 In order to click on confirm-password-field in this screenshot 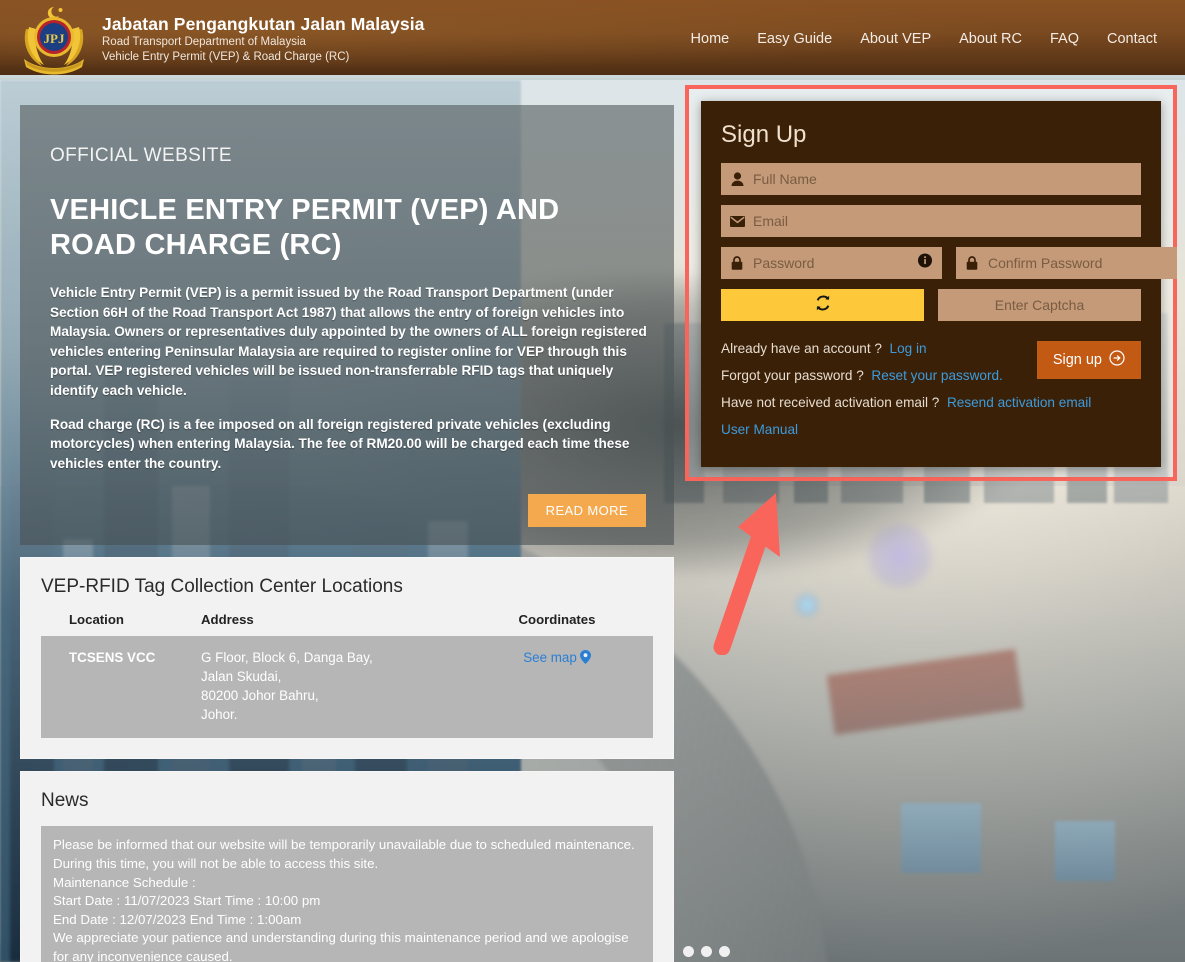, I will do `click(1066, 263)`.